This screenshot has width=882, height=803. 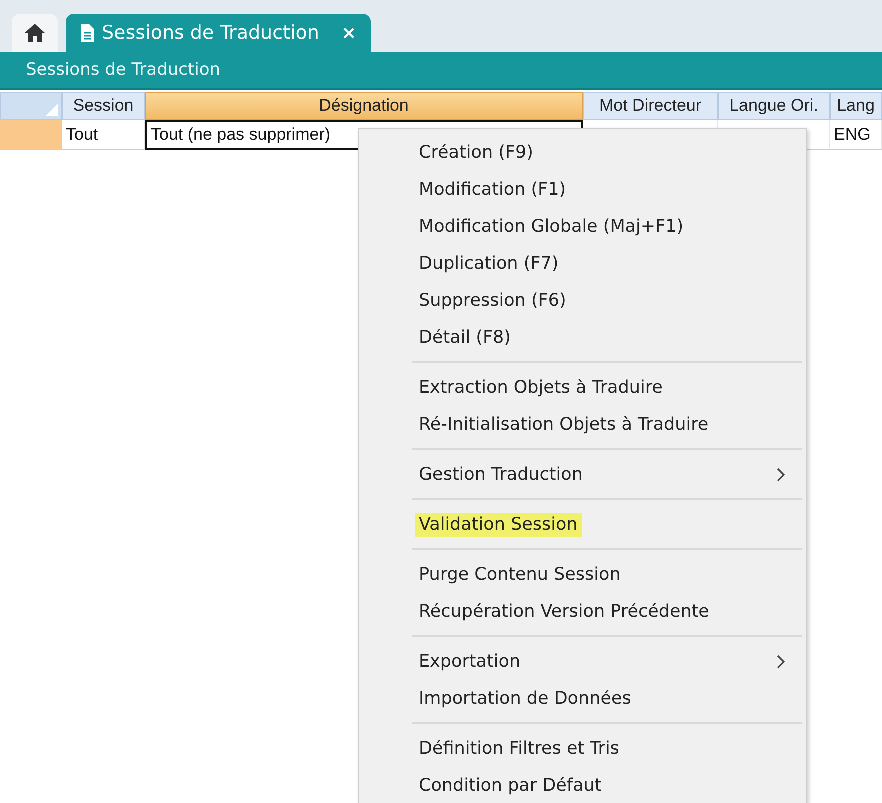 I want to click on column-header: Langue Ori., so click(x=774, y=106).